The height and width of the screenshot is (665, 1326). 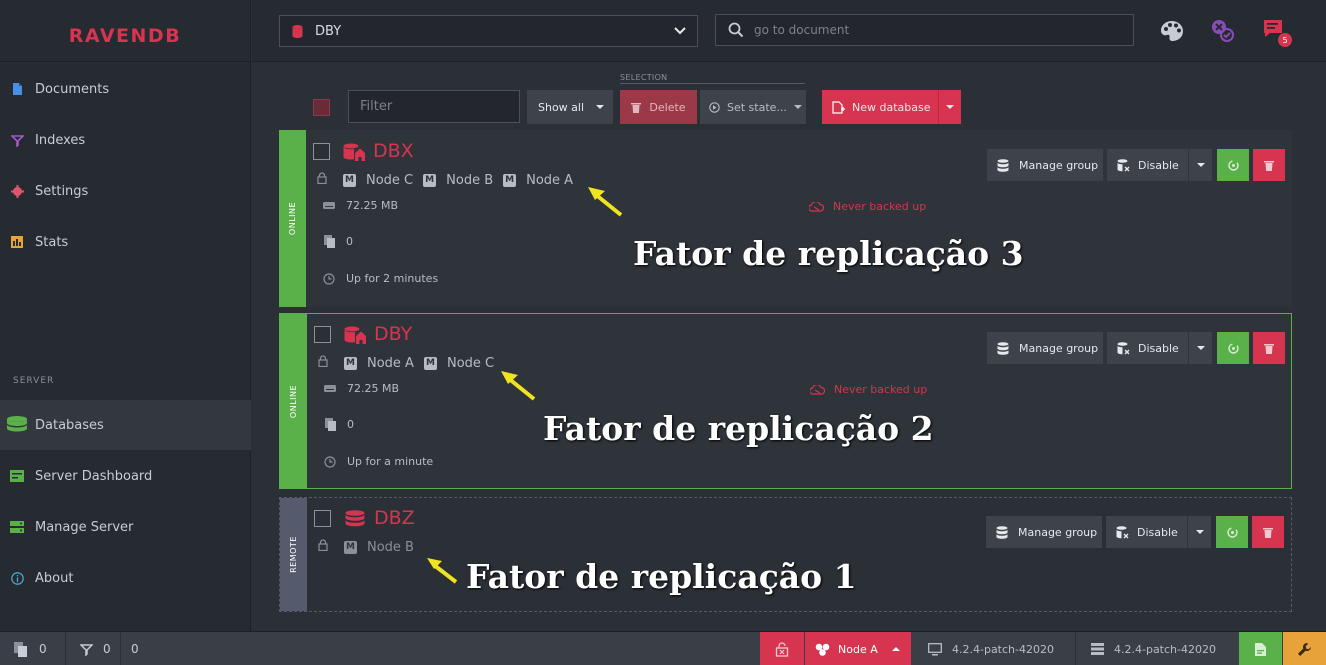 What do you see at coordinates (1004, 348) in the screenshot?
I see `manage-group-icon` at bounding box center [1004, 348].